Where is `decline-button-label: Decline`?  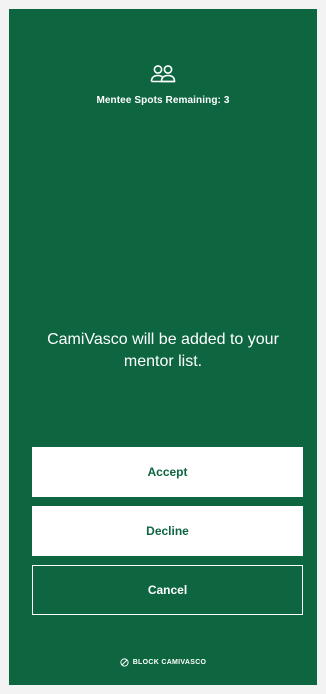 decline-button-label: Decline is located at coordinates (167, 531).